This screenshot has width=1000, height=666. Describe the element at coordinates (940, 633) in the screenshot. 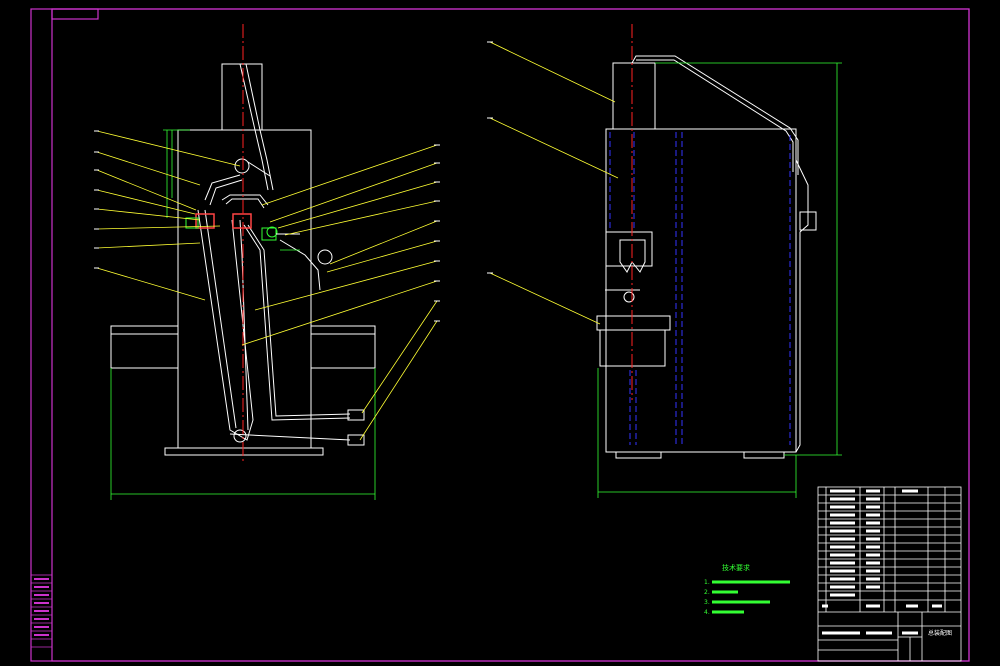

I see `drawing-name: 总装配图` at that location.